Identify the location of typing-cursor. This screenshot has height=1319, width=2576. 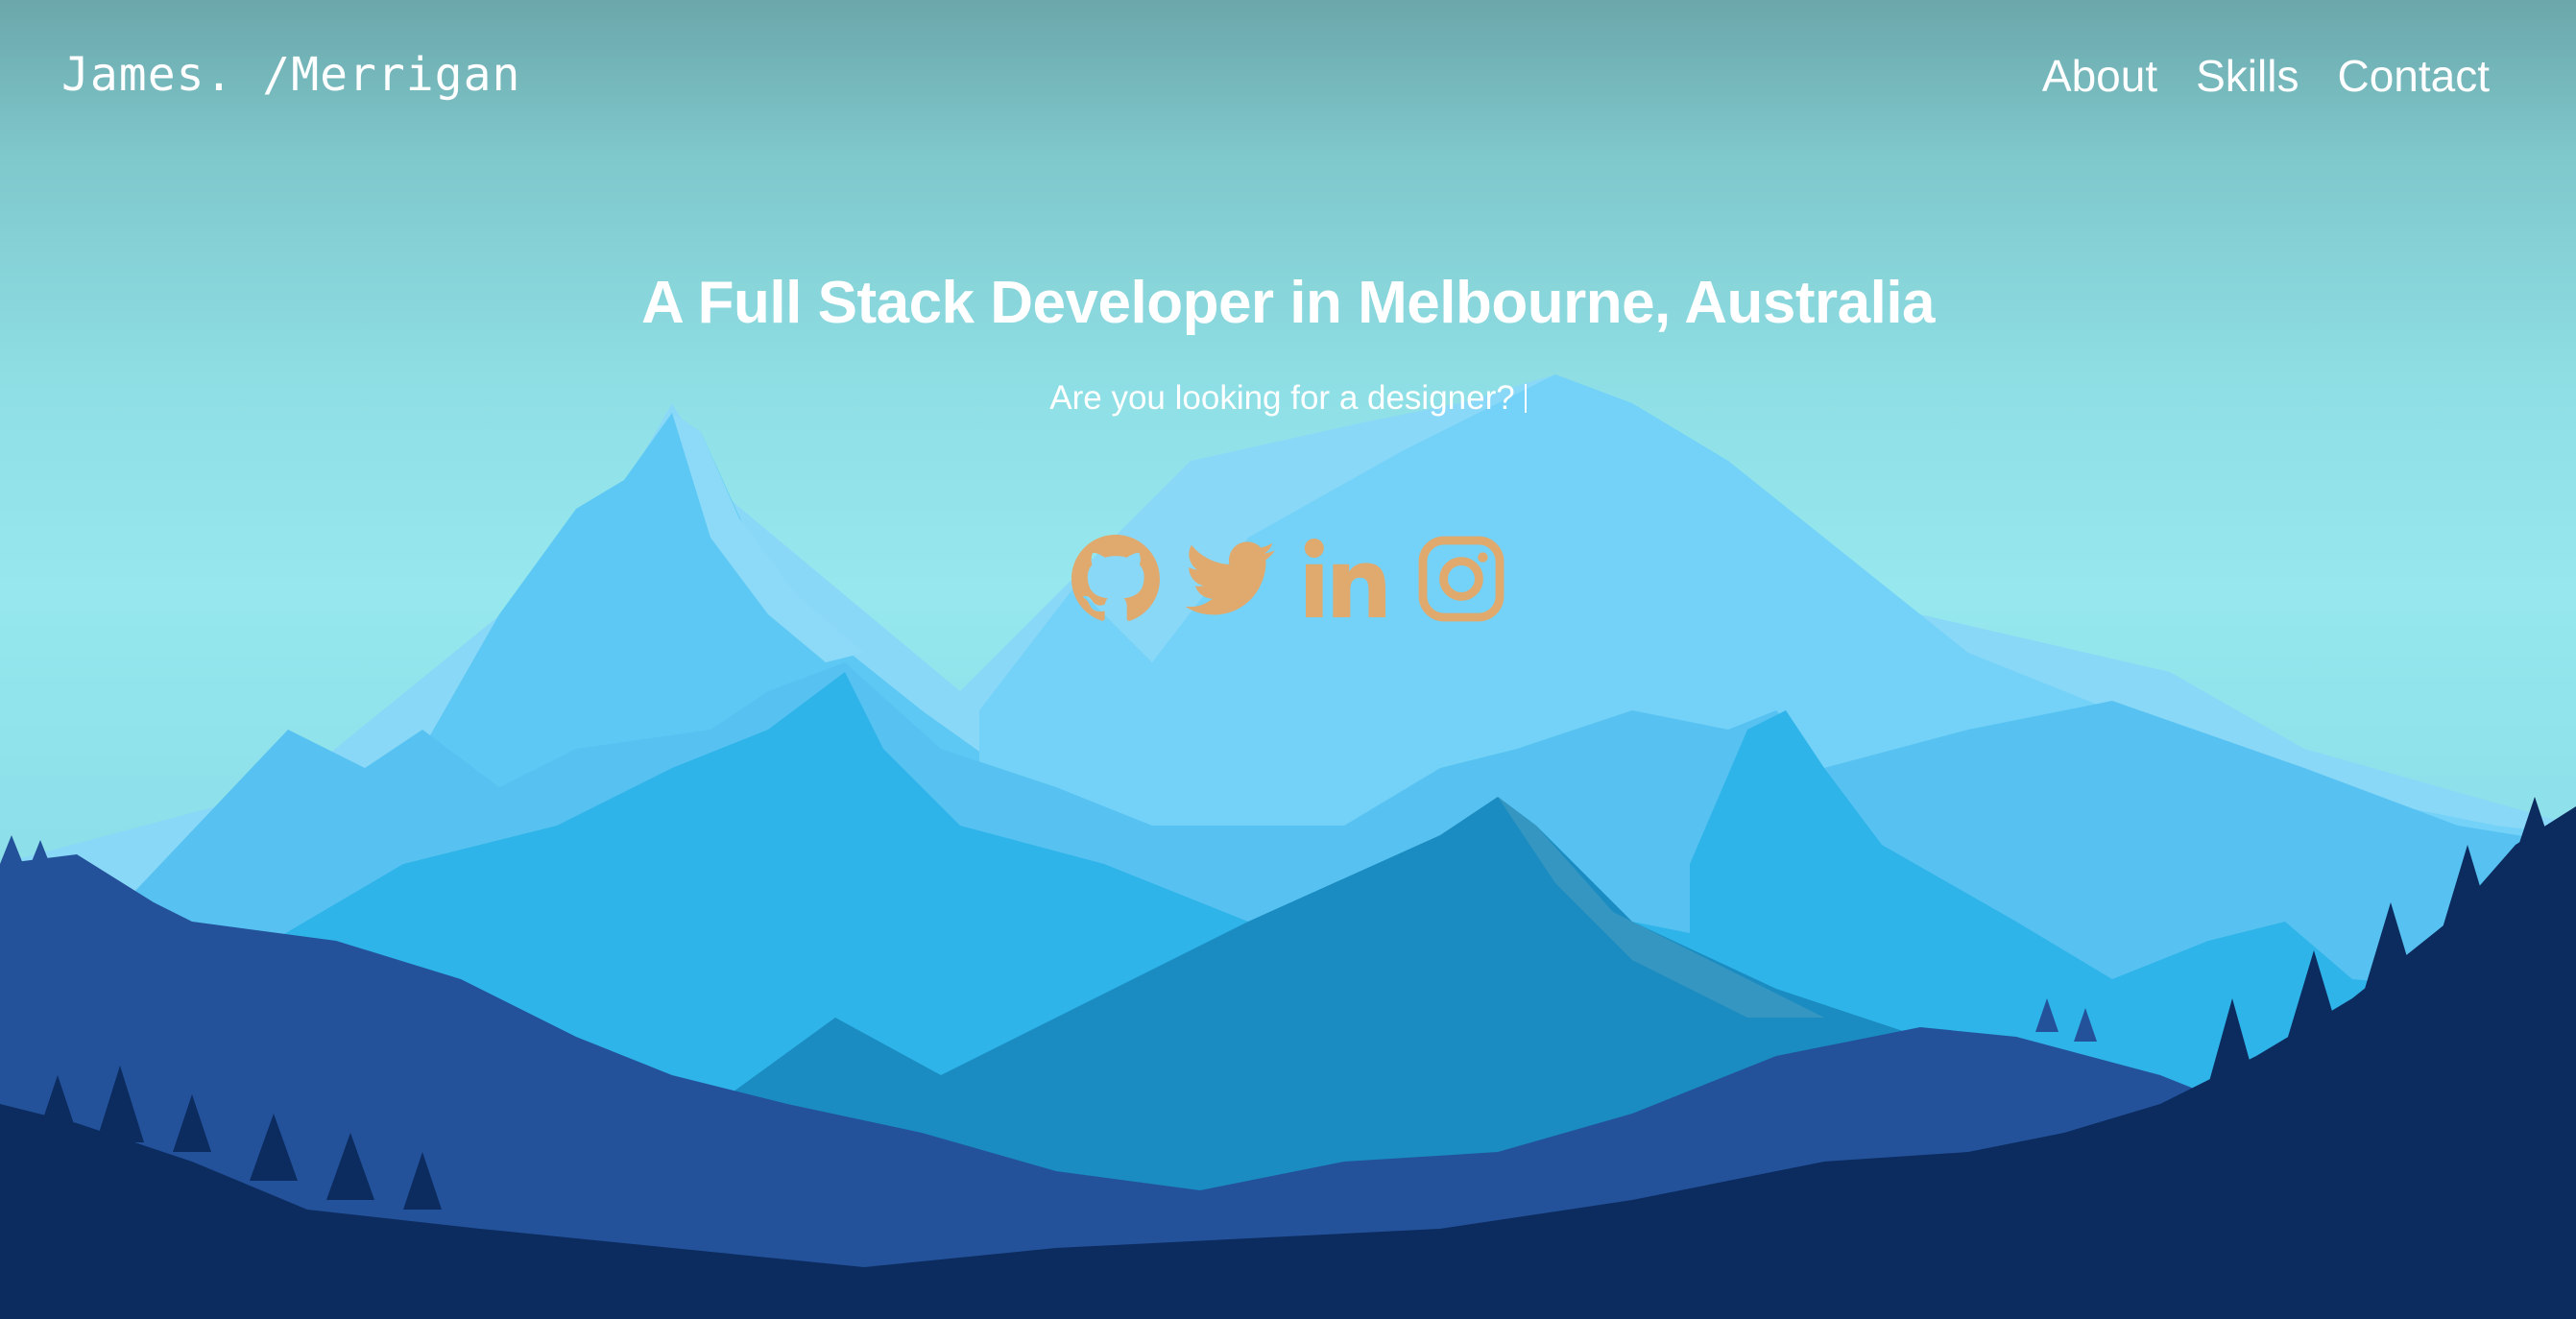
(1525, 398).